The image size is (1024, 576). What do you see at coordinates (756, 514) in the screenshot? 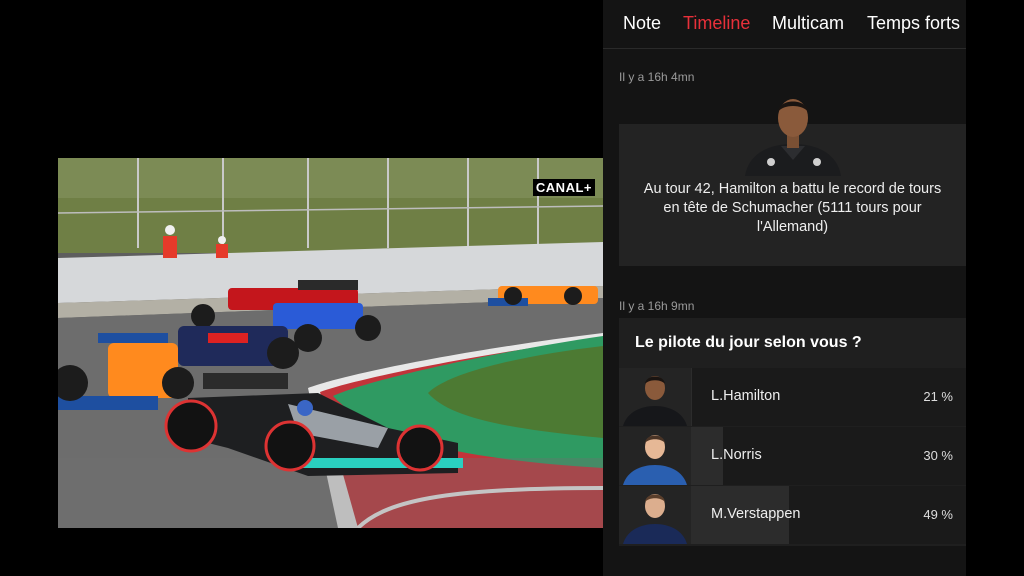
I see `poll-option-name: M.Verstappen` at bounding box center [756, 514].